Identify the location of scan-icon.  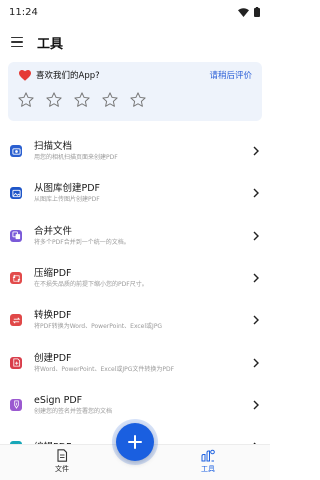
(16, 151).